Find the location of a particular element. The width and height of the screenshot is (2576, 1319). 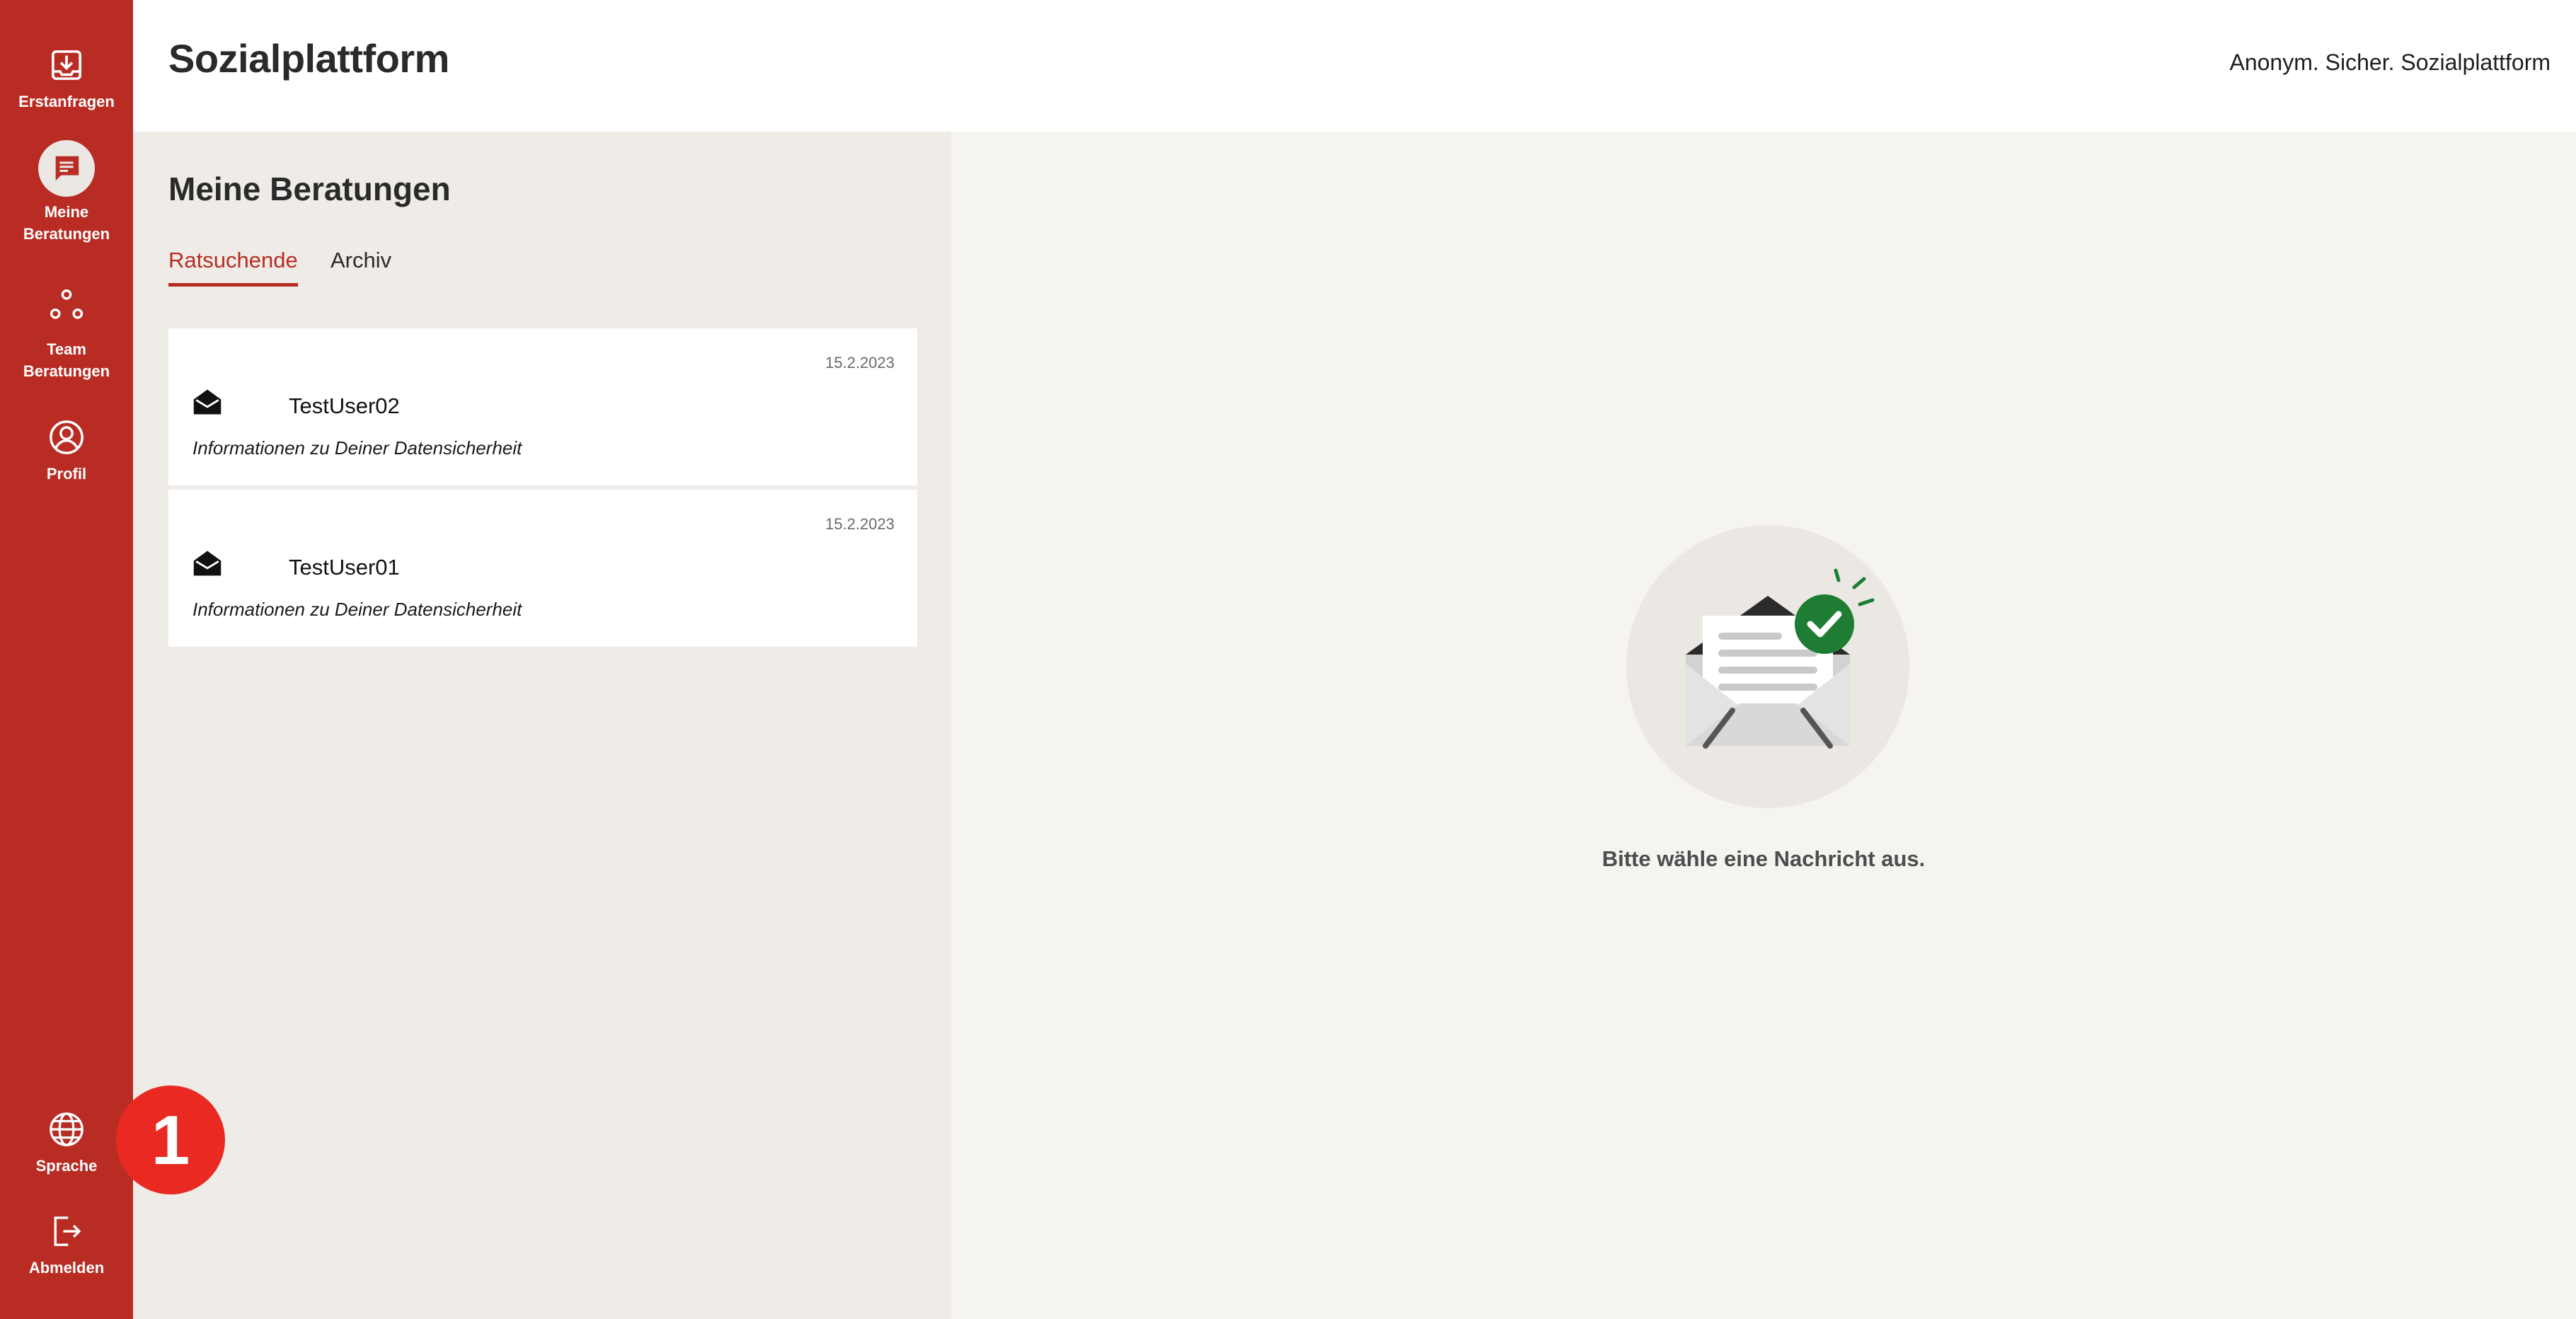

annotation-badge: 1 is located at coordinates (171, 1139).